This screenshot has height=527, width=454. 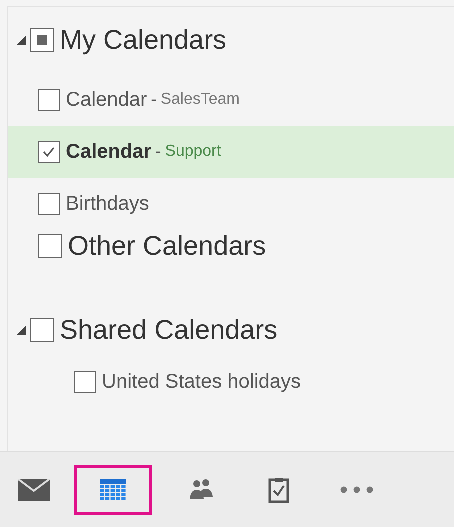 I want to click on calendar-owner: SalesTeam, so click(x=200, y=100).